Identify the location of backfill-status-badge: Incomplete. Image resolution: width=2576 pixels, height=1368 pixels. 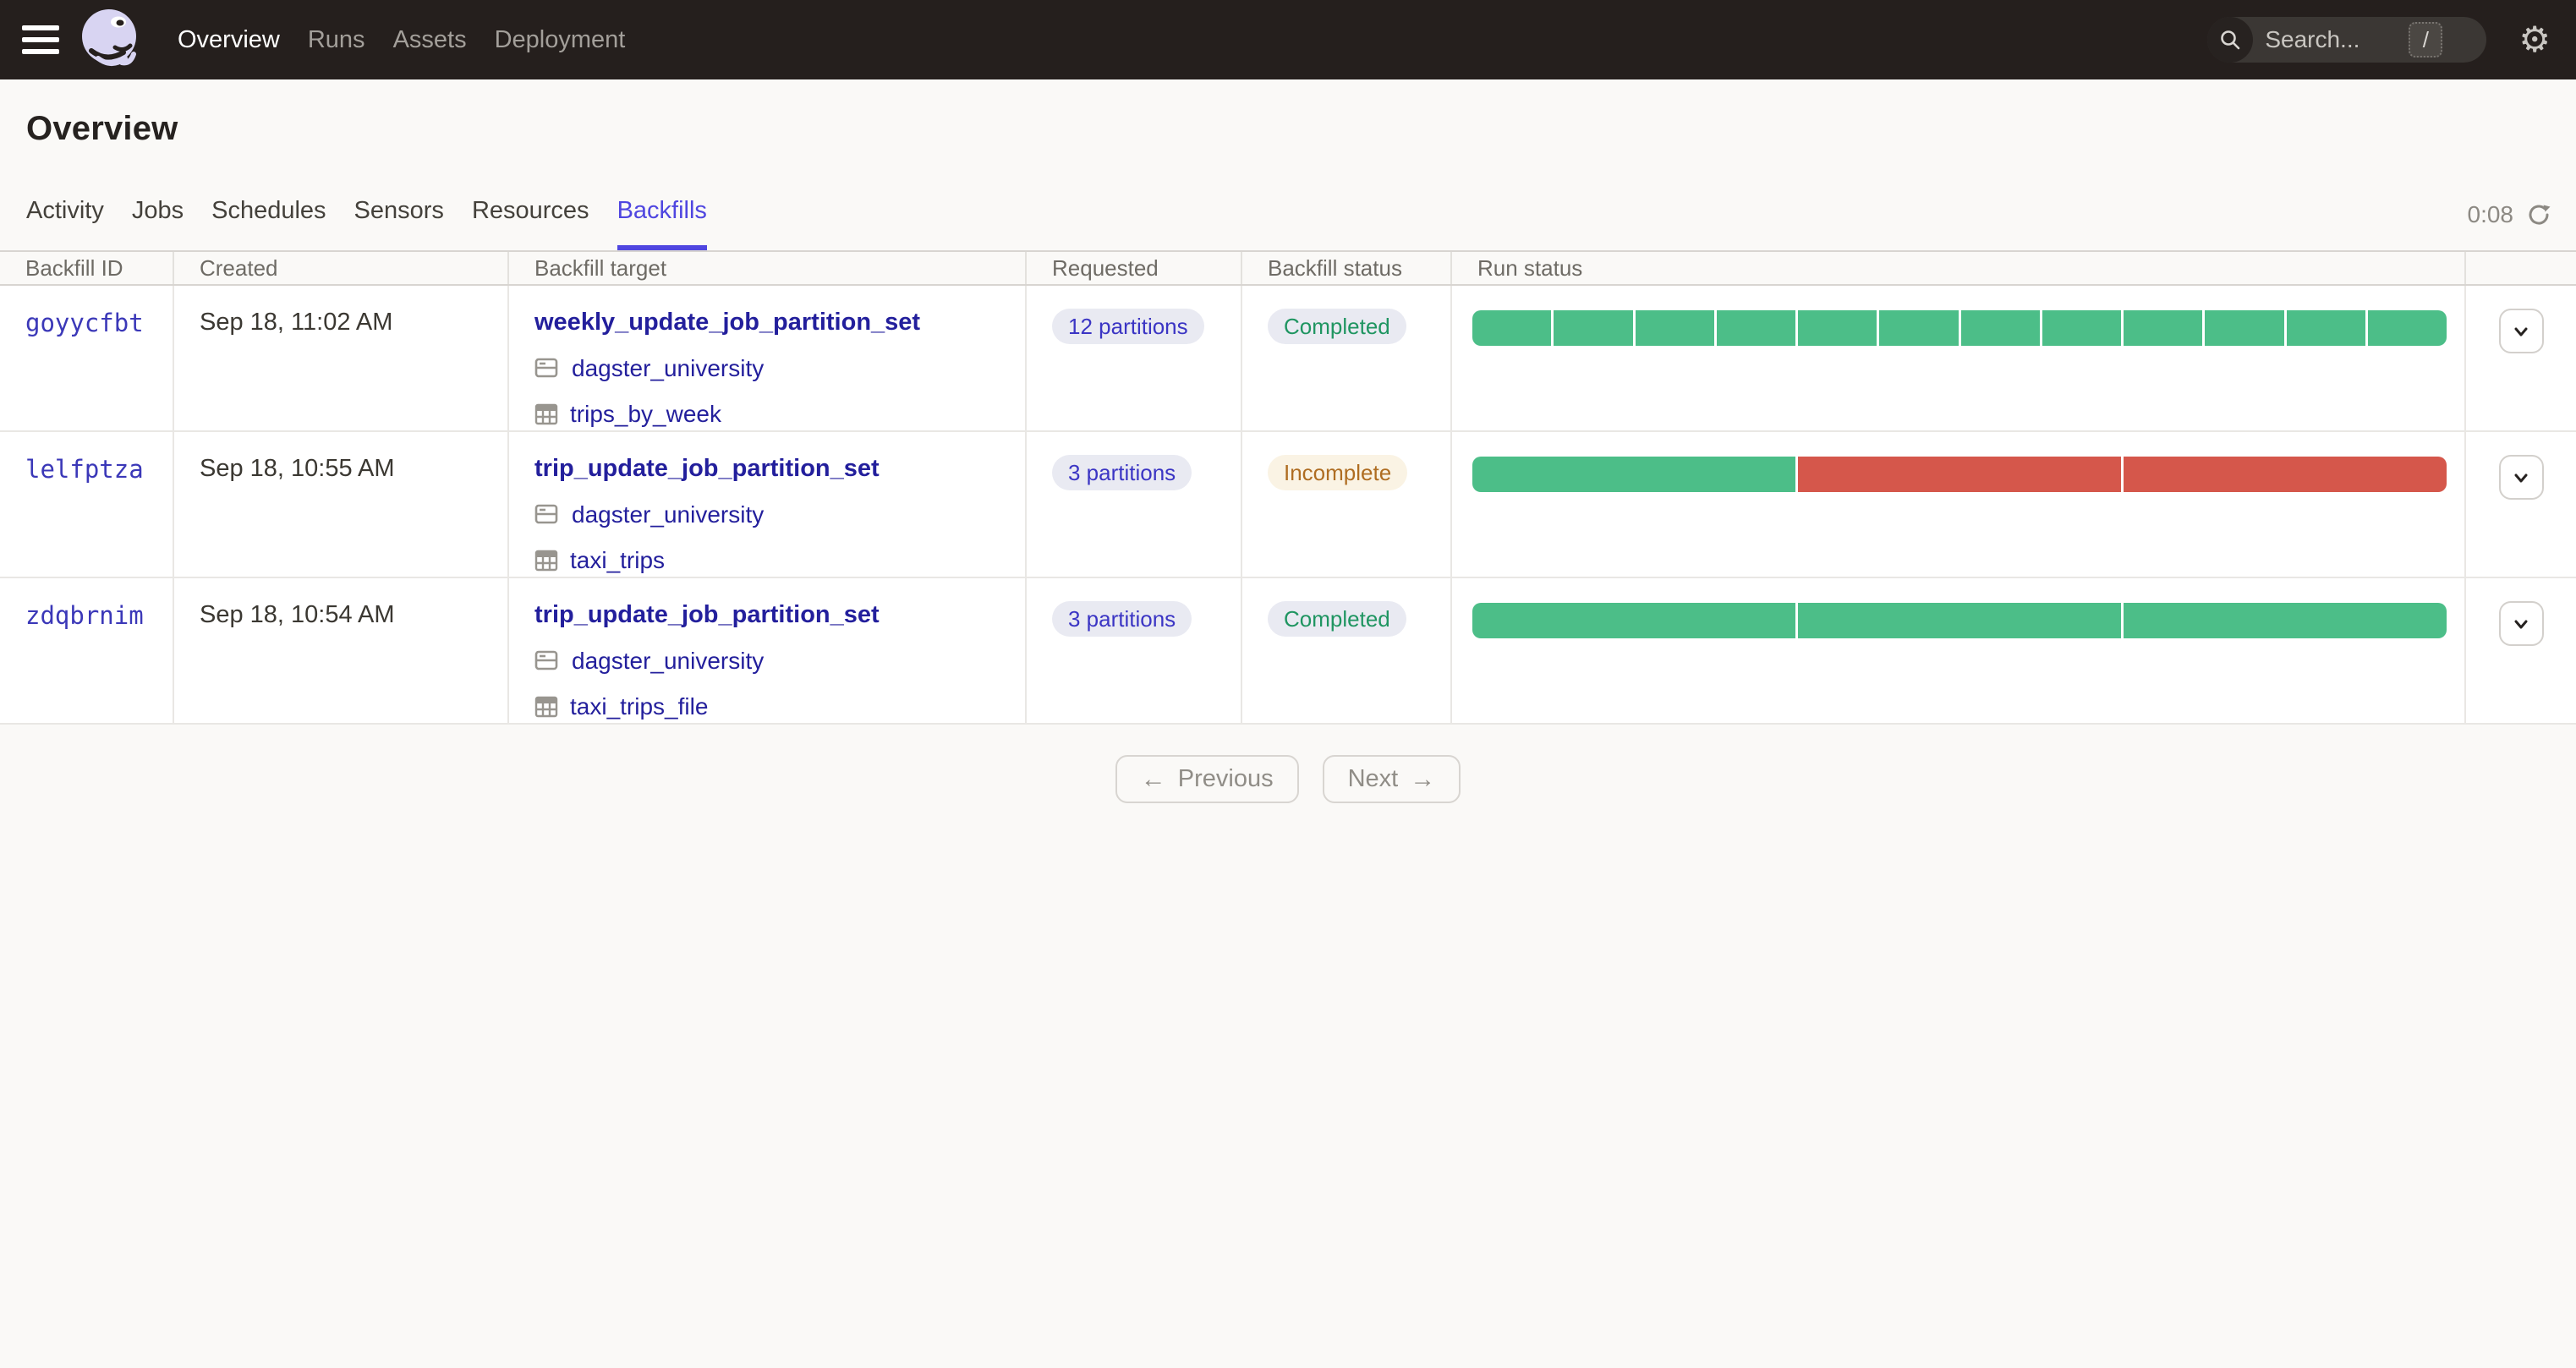
(1338, 473).